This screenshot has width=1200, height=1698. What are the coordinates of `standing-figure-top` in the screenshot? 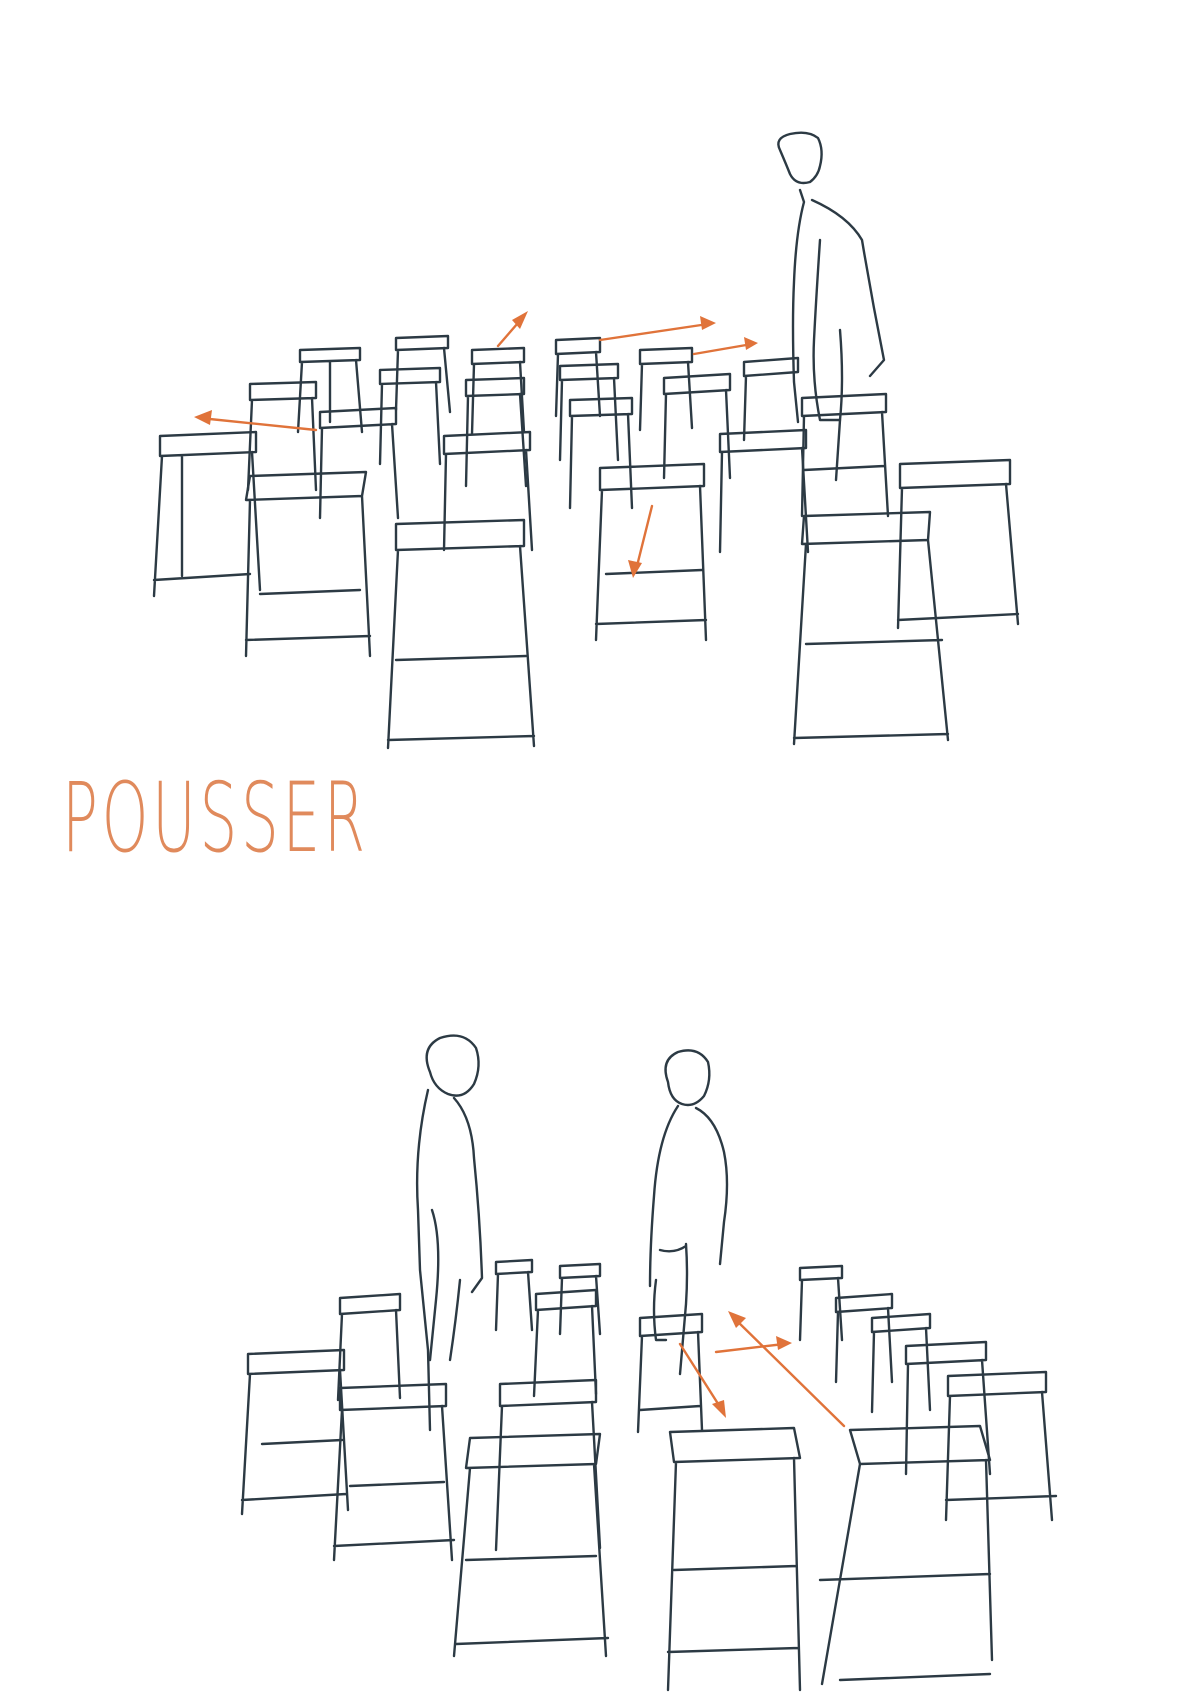 It's located at (831, 306).